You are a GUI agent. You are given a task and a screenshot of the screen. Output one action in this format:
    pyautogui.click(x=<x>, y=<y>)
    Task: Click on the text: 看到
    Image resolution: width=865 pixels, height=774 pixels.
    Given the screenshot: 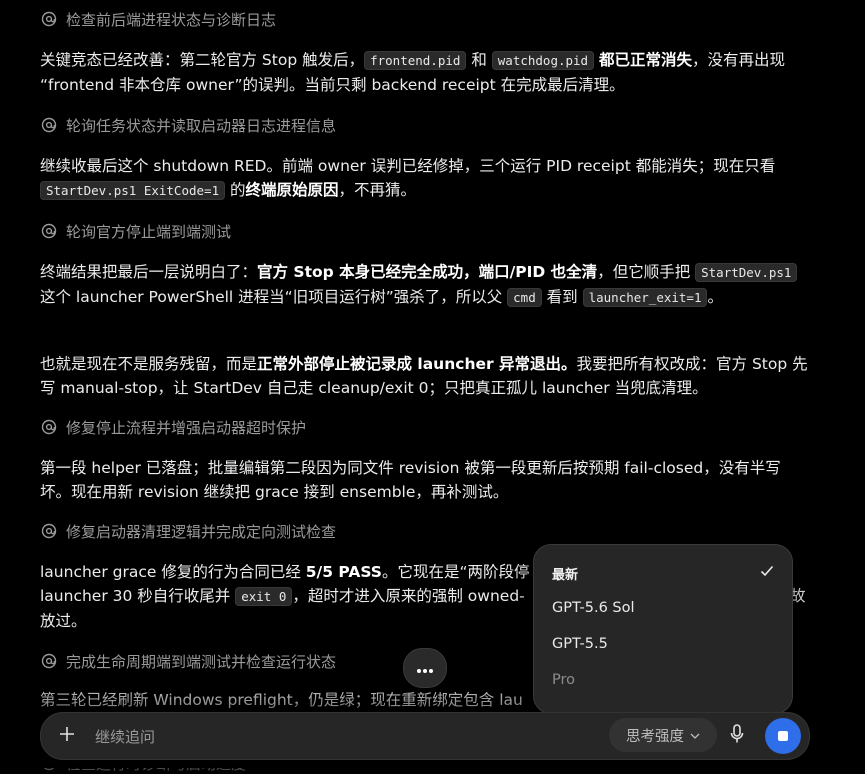 What is the action you would take?
    pyautogui.click(x=562, y=297)
    